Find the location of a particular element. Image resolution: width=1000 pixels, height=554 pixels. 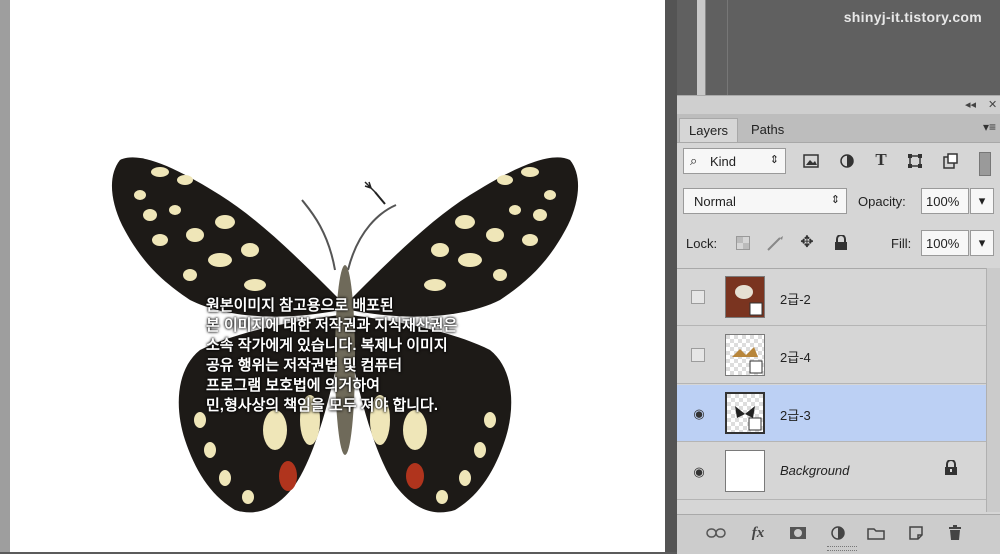

tab-layers: Layers is located at coordinates (709, 130).